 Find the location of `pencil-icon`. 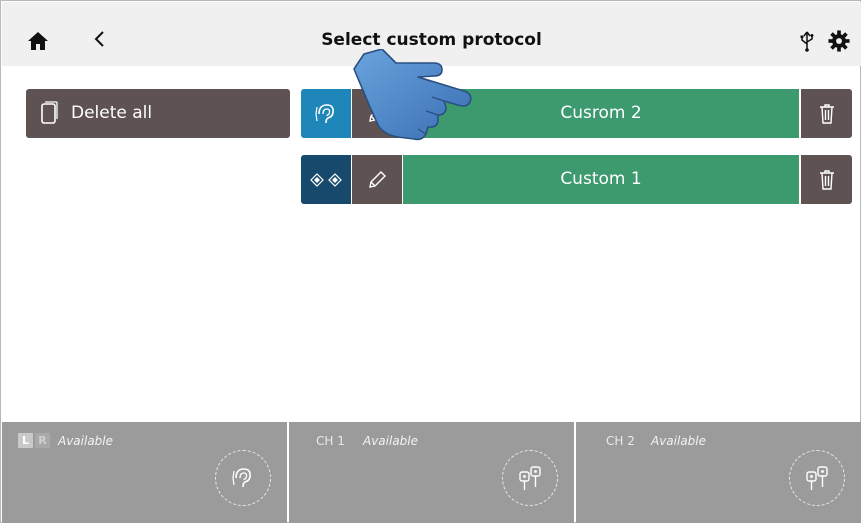

pencil-icon is located at coordinates (377, 179).